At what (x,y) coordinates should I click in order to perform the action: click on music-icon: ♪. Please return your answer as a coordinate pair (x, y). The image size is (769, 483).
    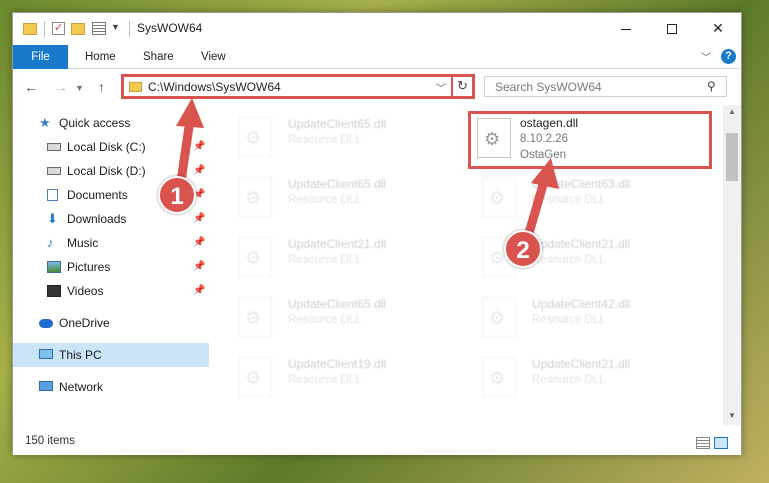
    Looking at the image, I should click on (50, 242).